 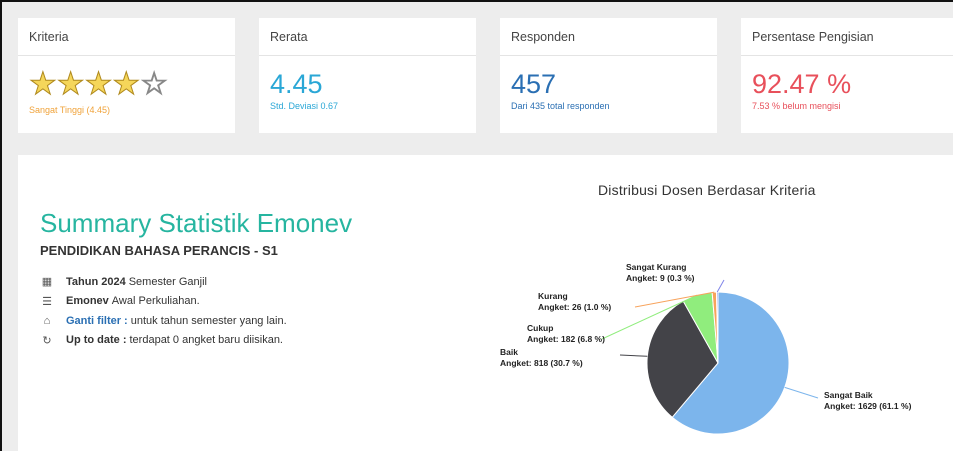 What do you see at coordinates (126, 37) in the screenshot?
I see `kriteria-card-title: Kriteria` at bounding box center [126, 37].